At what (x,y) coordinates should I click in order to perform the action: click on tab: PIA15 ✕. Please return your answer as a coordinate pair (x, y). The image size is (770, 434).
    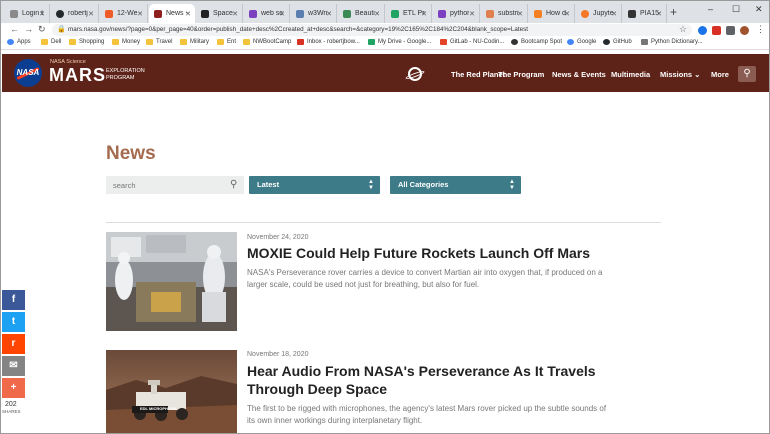
    Looking at the image, I should click on (645, 13).